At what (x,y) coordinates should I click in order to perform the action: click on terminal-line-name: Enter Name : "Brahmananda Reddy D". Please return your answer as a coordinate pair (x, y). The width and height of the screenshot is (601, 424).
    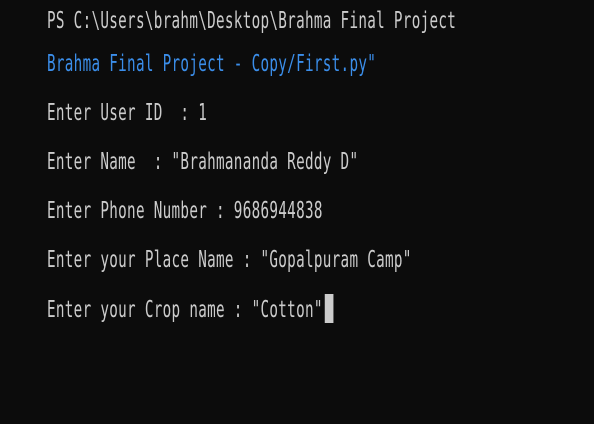
    Looking at the image, I should click on (202, 162).